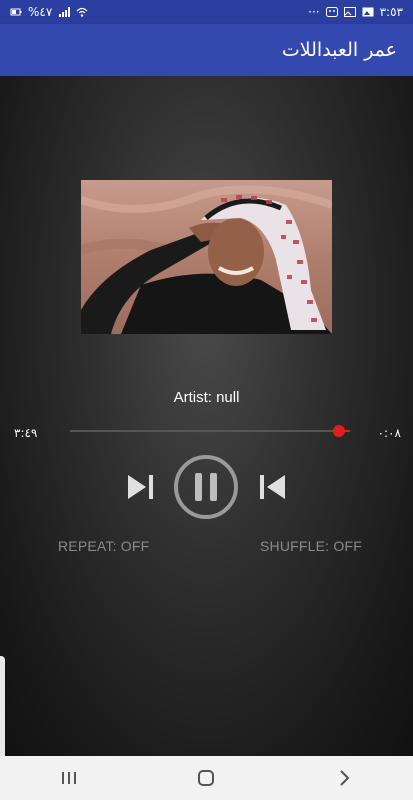  I want to click on artist-label: Artist: null, so click(206, 397).